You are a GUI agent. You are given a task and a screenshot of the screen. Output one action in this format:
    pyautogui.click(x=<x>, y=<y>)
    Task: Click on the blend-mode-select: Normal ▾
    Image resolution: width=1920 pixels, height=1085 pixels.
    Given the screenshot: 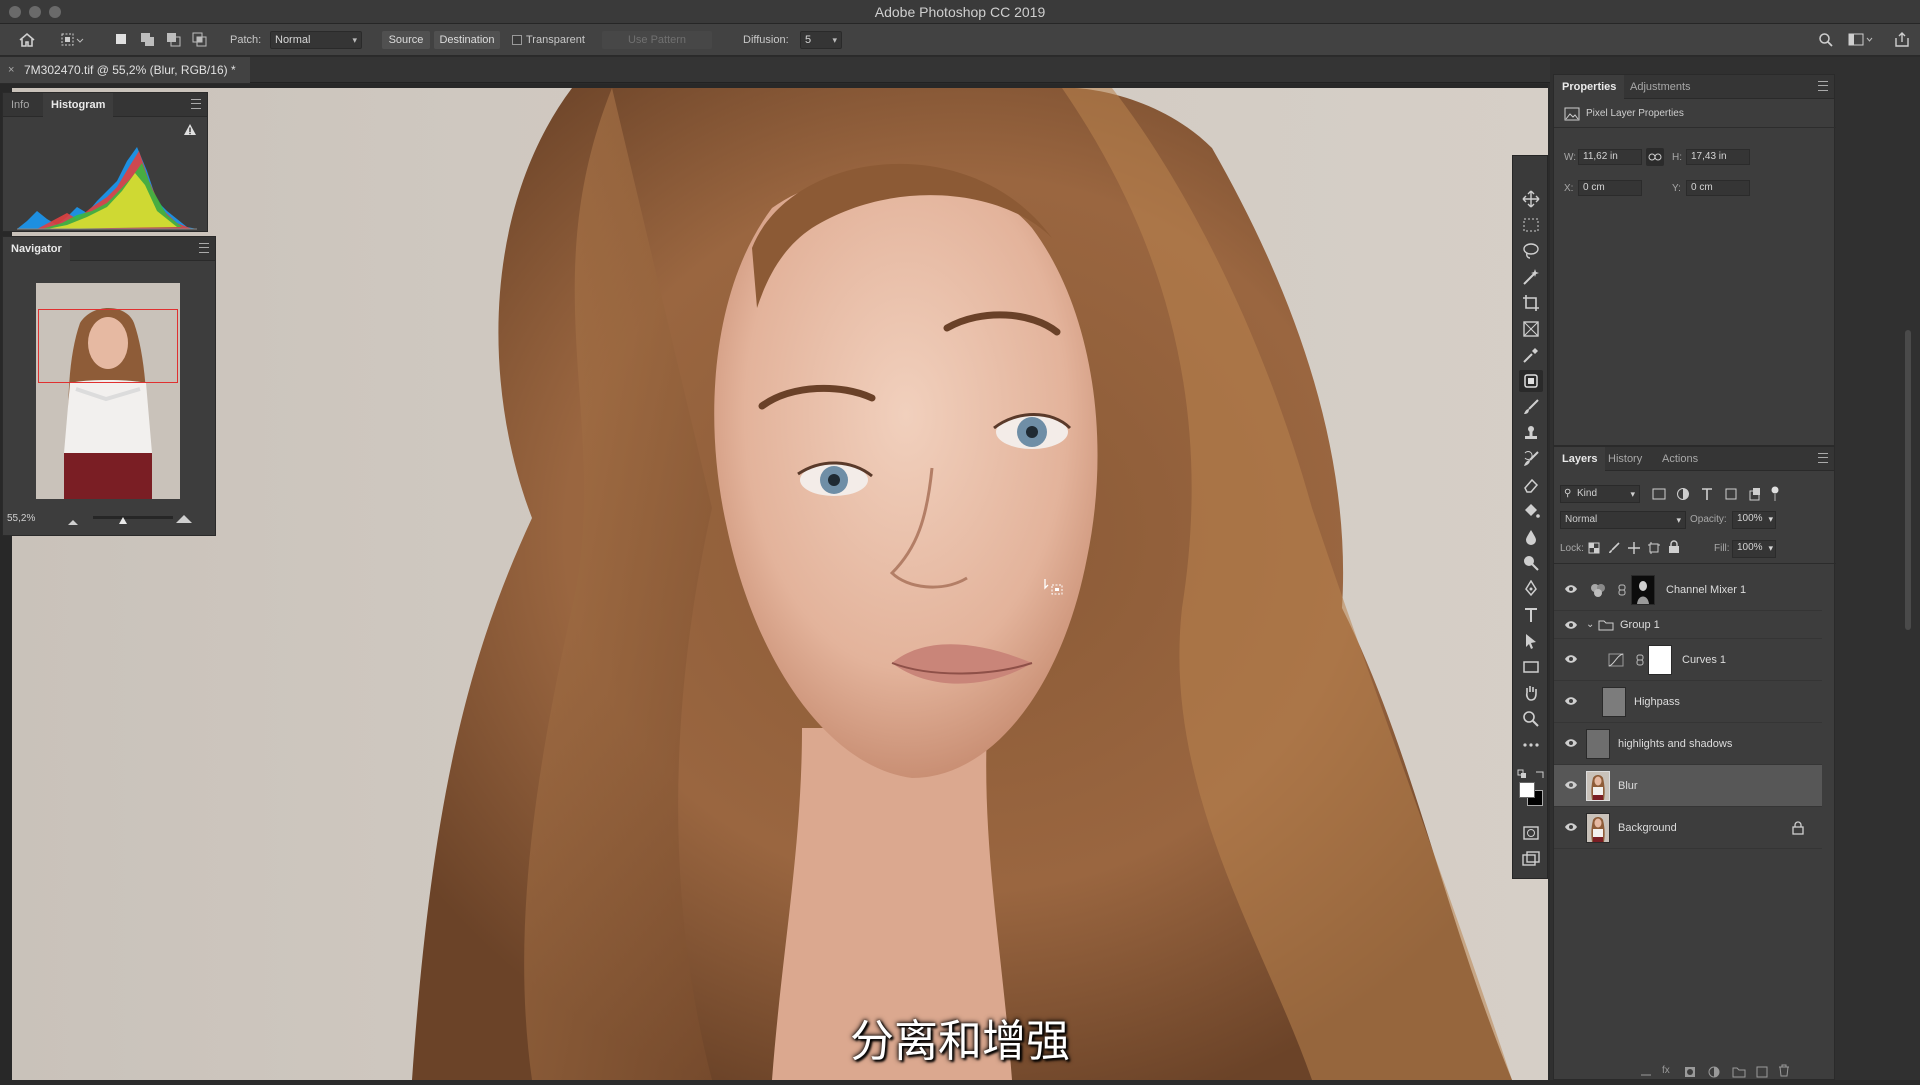 What is the action you would take?
    pyautogui.click(x=1623, y=520)
    